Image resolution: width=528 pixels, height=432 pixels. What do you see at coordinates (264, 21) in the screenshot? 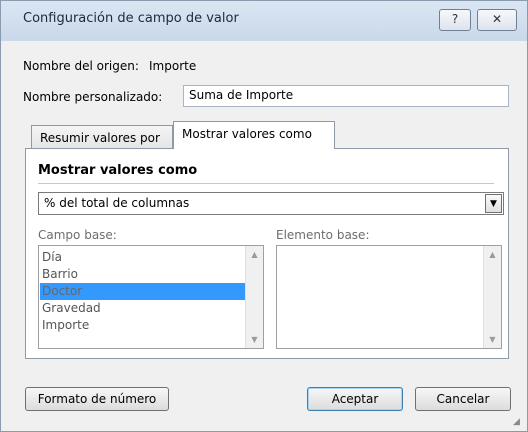
I see `title-bar: Configuración de campo de valor ? ✕` at bounding box center [264, 21].